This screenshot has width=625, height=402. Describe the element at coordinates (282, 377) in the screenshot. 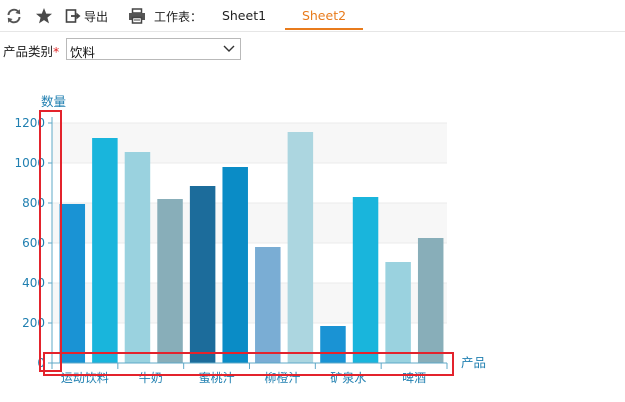

I see `x-tick-label: 柳橙汁` at that location.